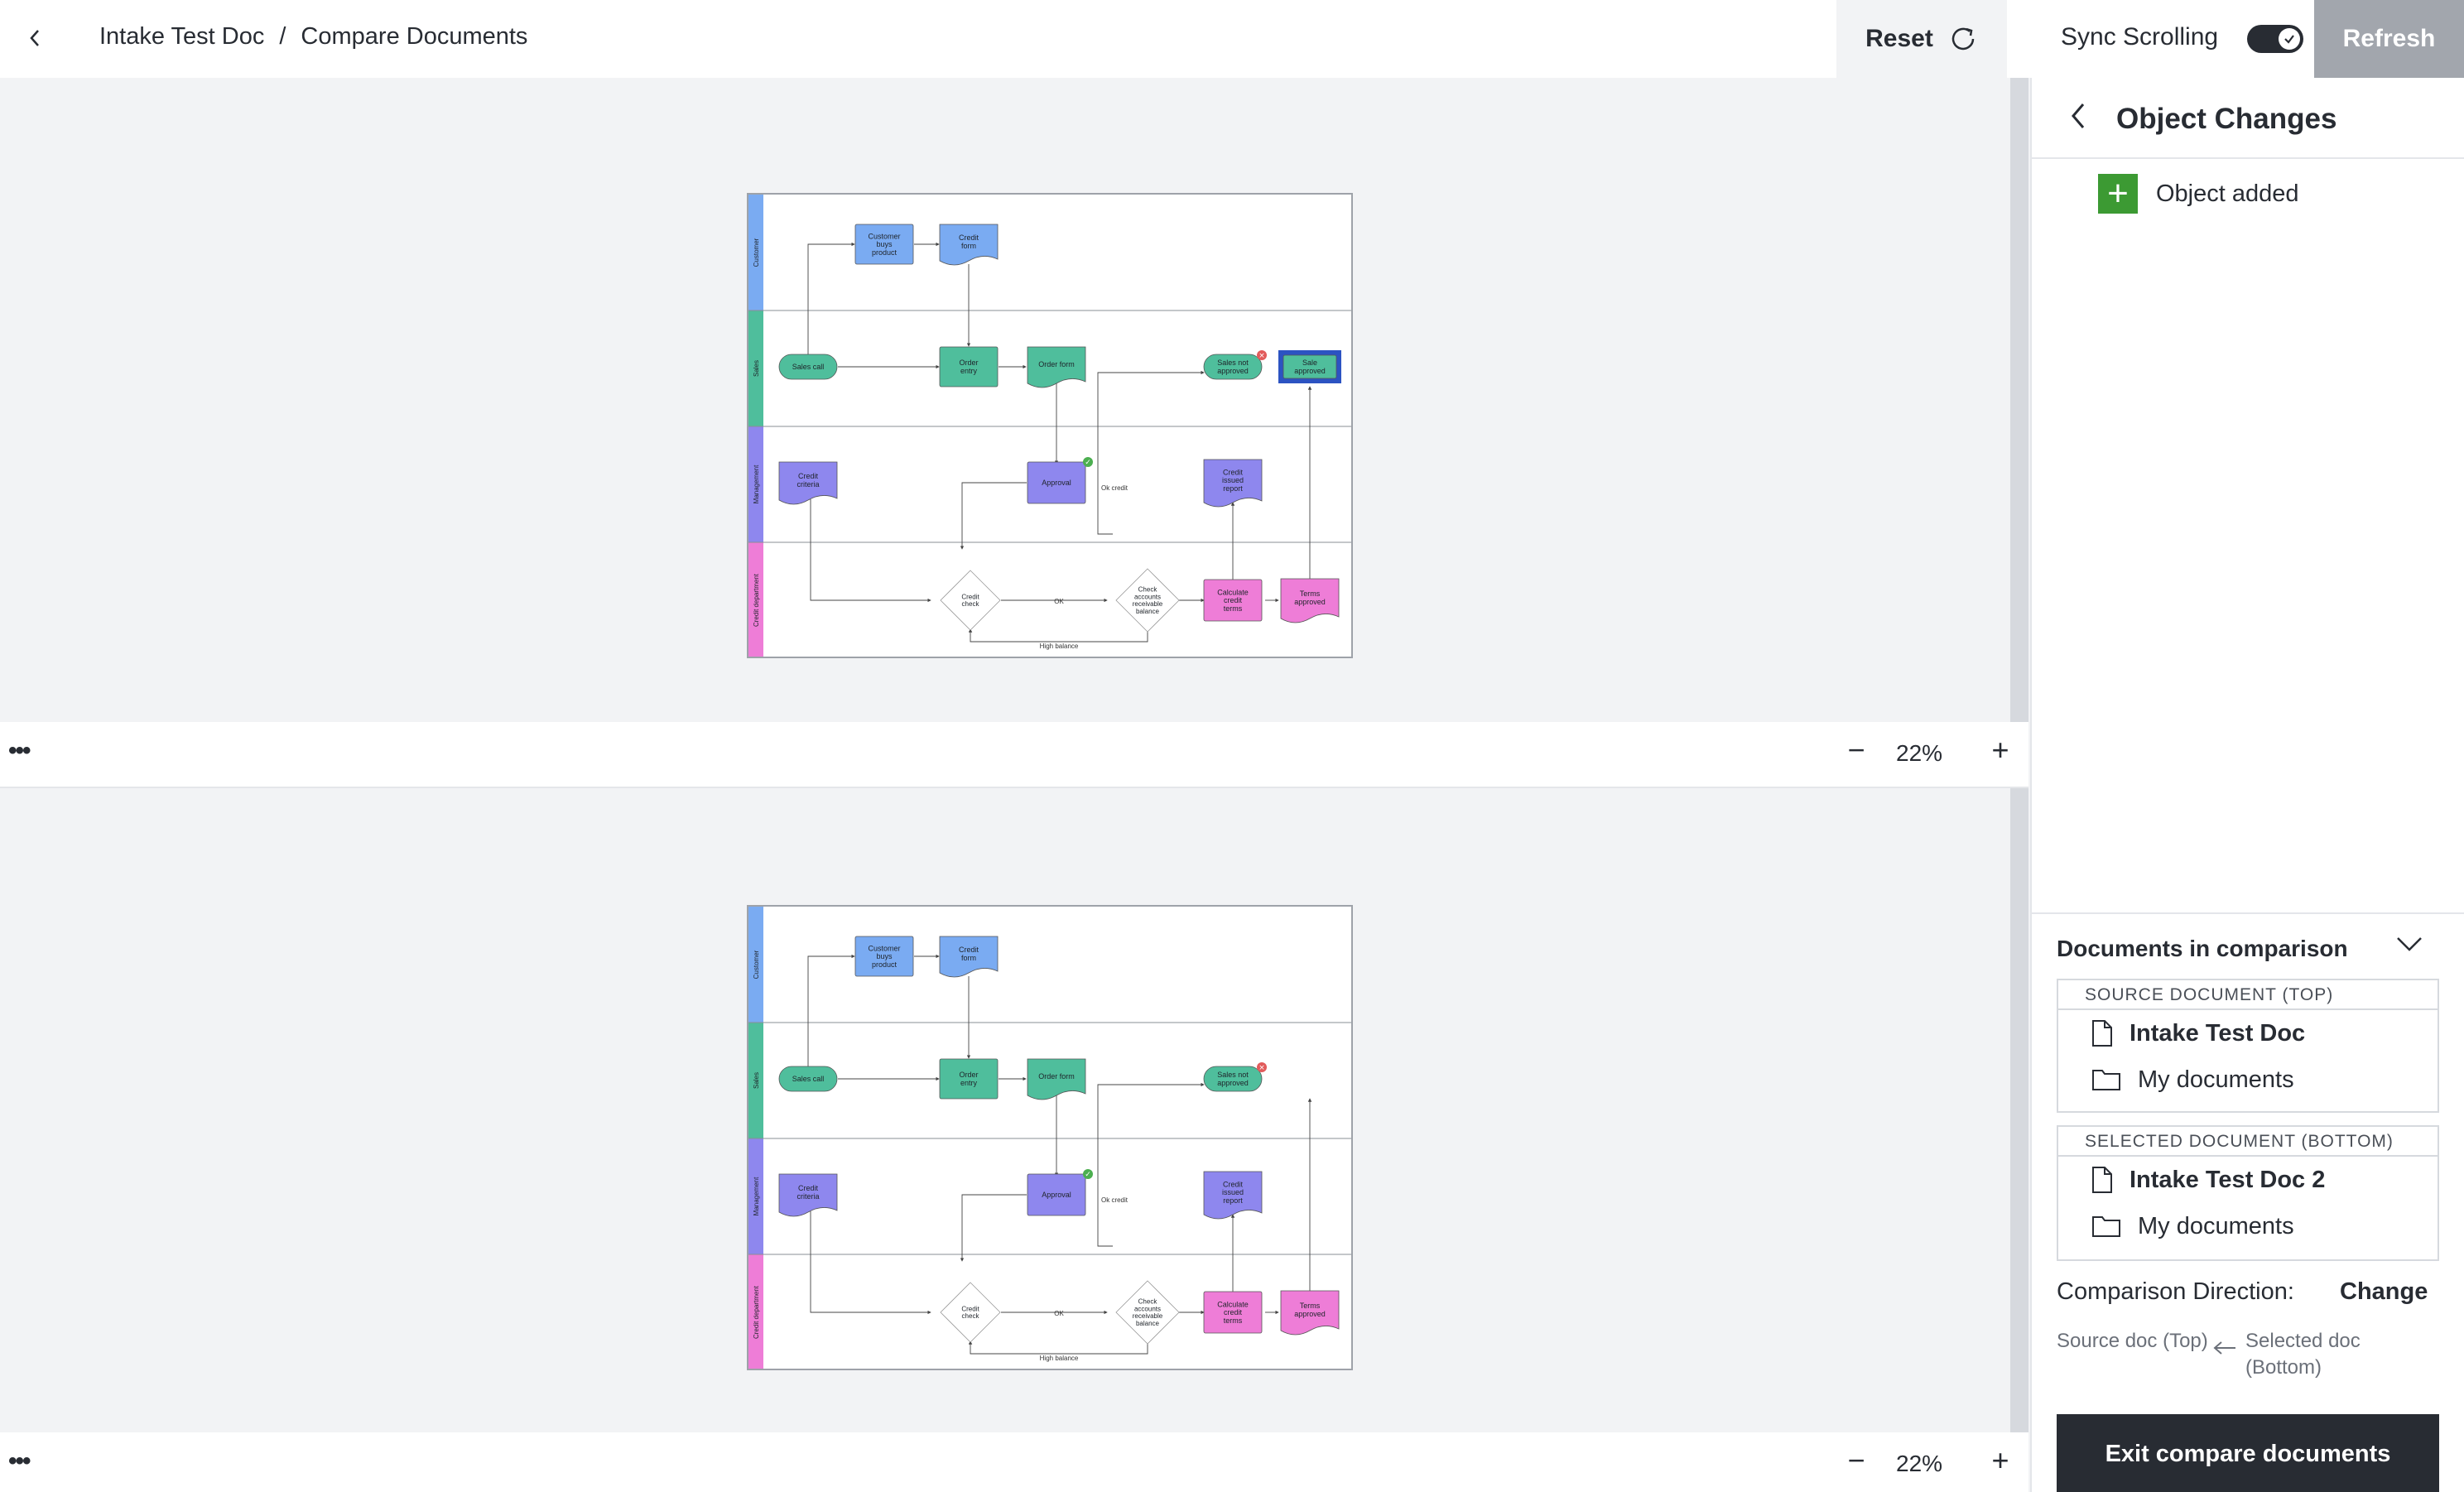 The image size is (2464, 1492). Describe the element at coordinates (1920, 753) in the screenshot. I see `zoom-level: 22%` at that location.